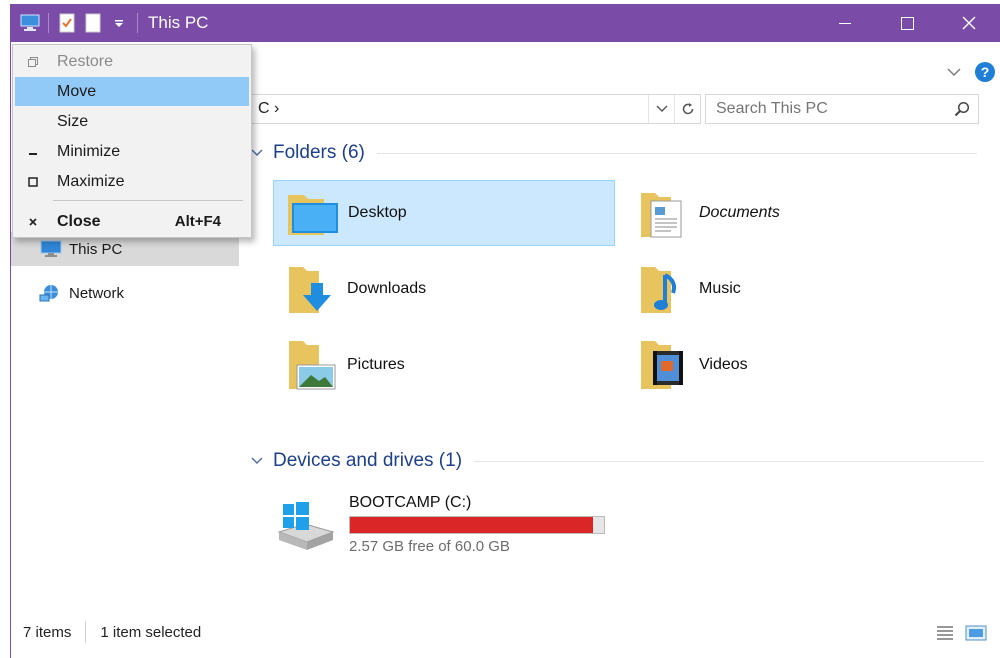 This screenshot has width=1000, height=658. I want to click on menu-item-move: Move, so click(132, 91).